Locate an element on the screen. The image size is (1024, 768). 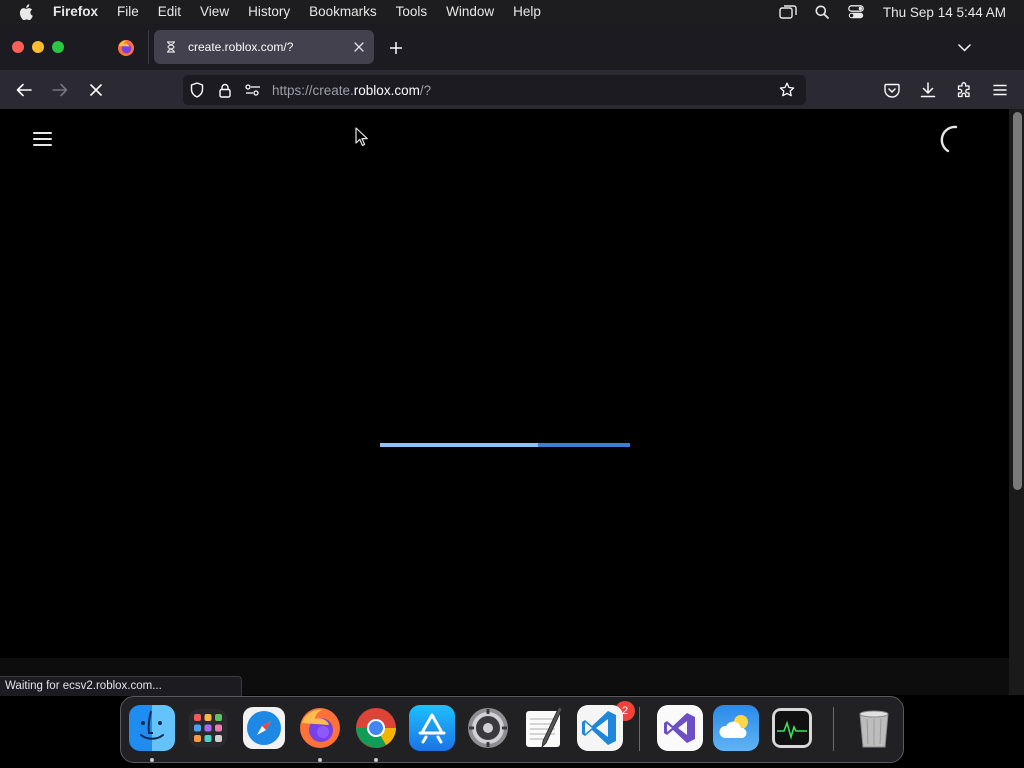
close-icon is located at coordinates (96, 90).